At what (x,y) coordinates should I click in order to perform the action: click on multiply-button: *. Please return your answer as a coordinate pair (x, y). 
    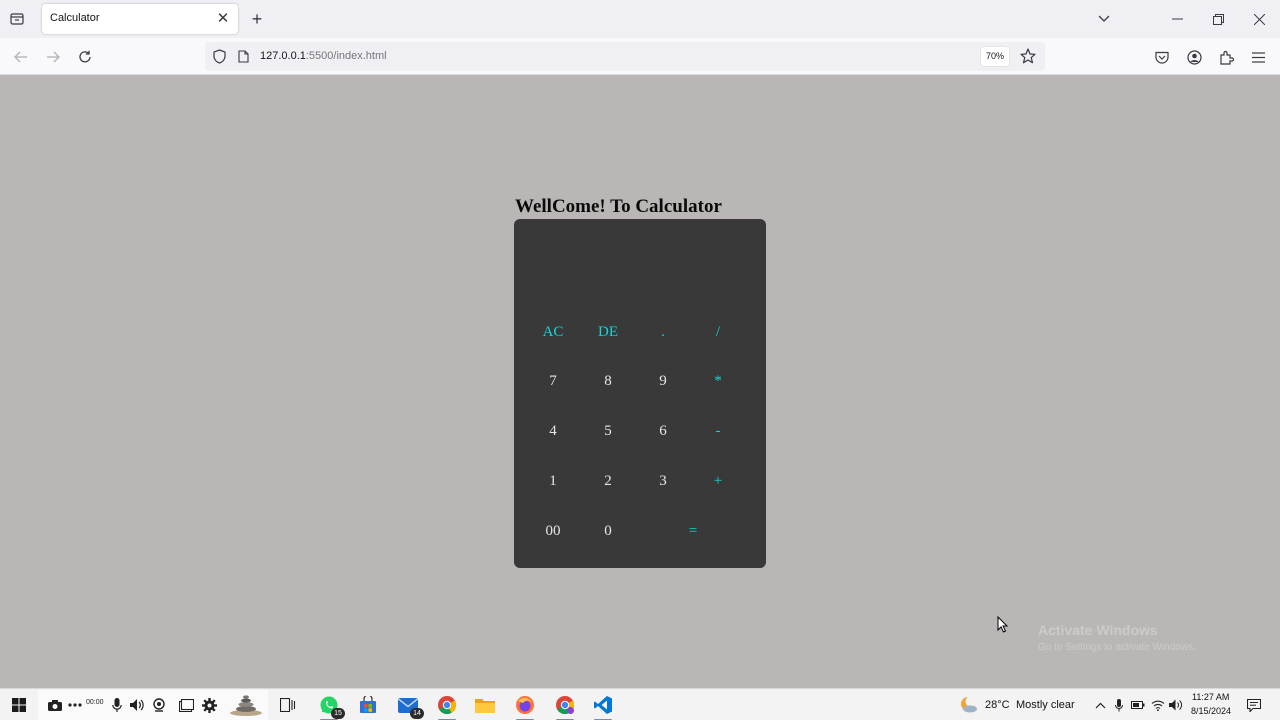
    Looking at the image, I should click on (718, 381).